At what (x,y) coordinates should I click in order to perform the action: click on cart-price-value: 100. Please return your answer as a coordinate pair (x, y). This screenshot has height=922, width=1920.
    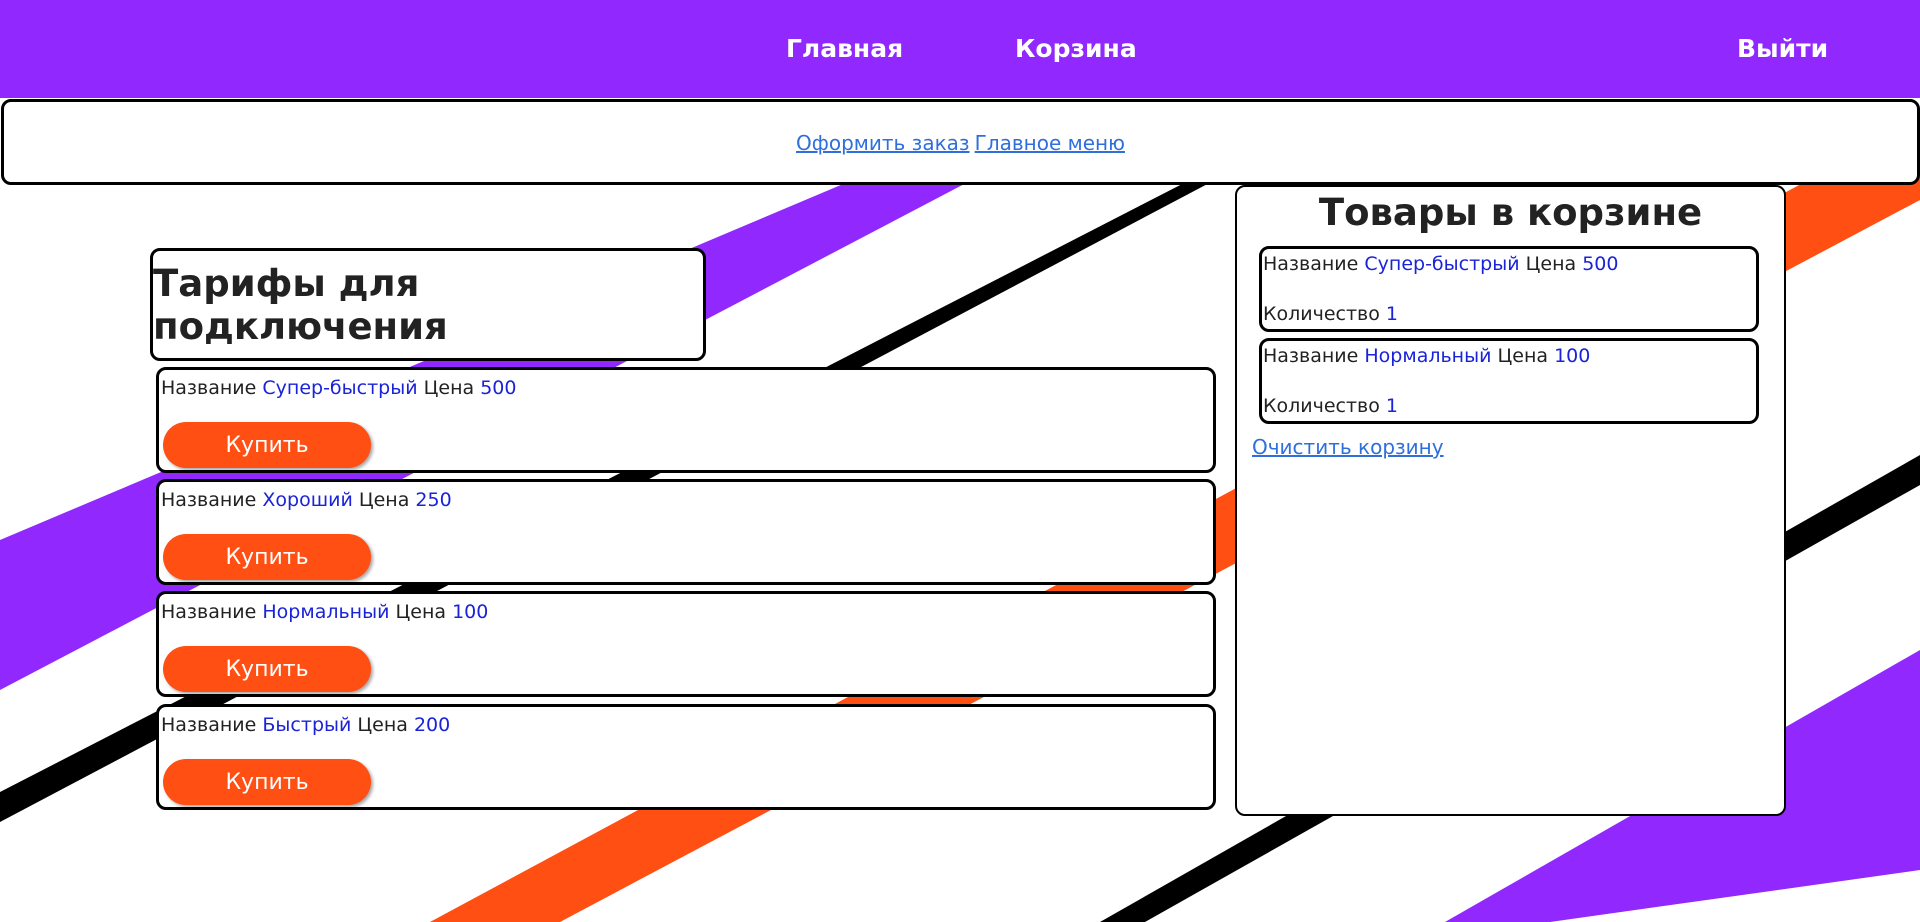
    Looking at the image, I should click on (1572, 356).